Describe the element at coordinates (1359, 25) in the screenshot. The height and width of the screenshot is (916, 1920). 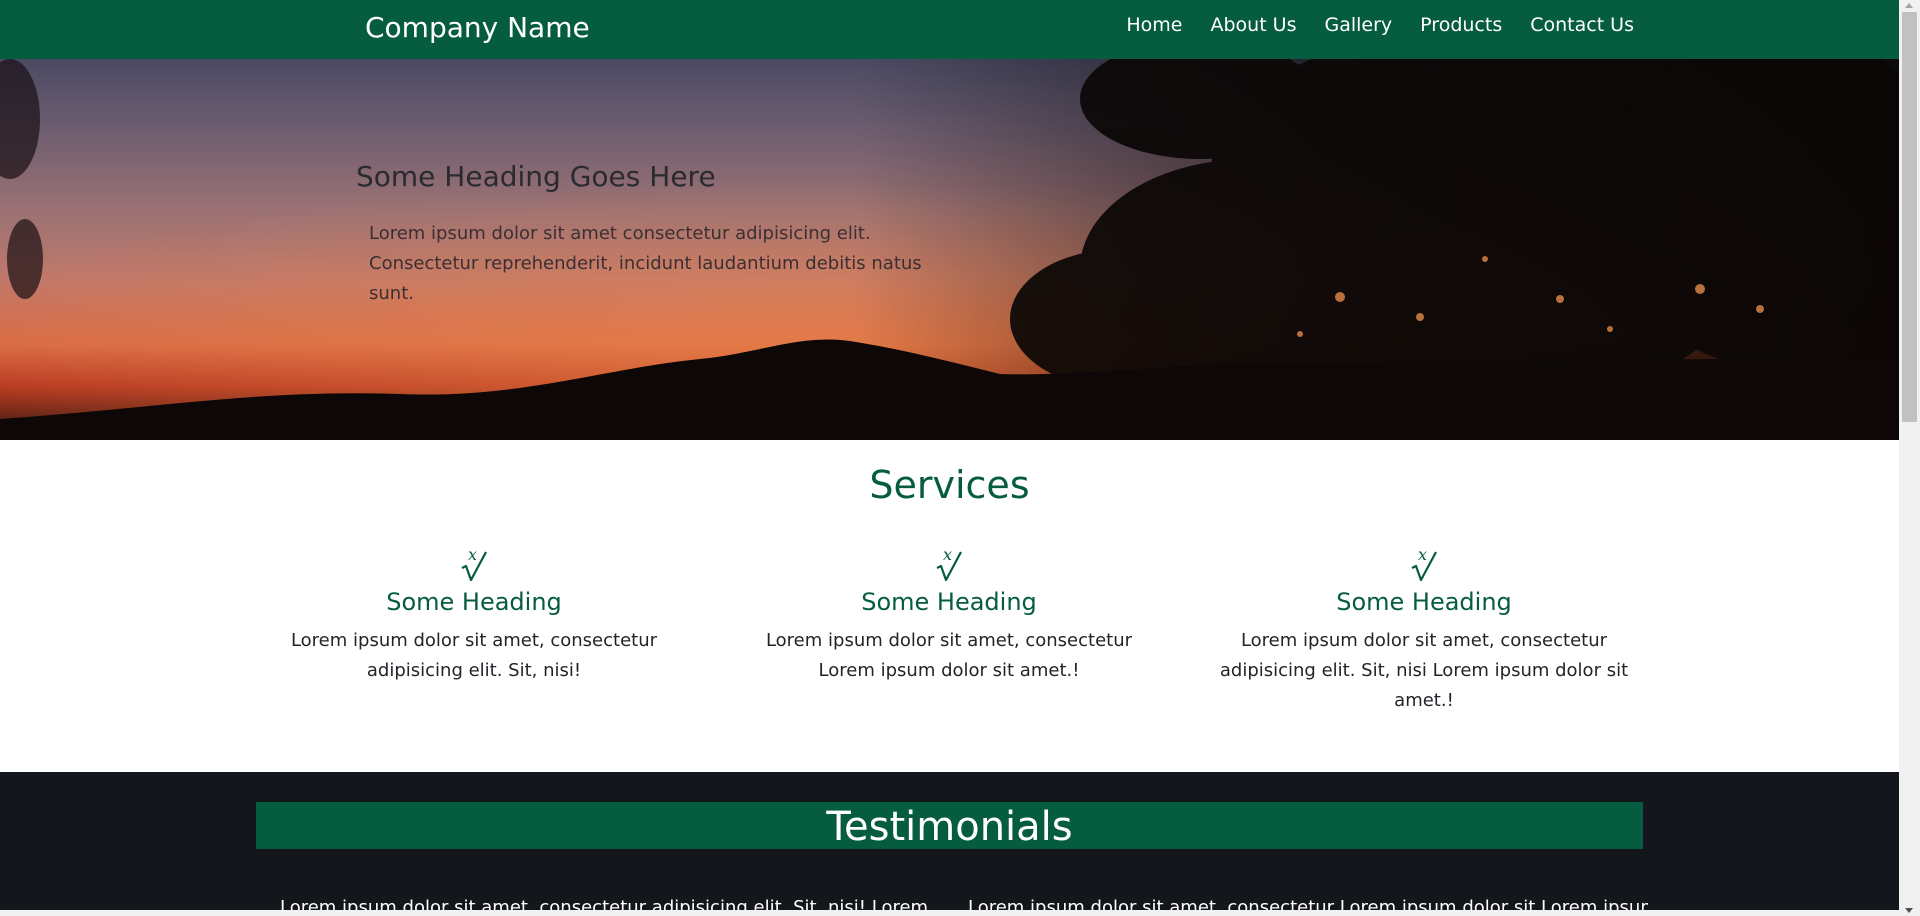
I see `nav-item-gallery: Gallery` at that location.